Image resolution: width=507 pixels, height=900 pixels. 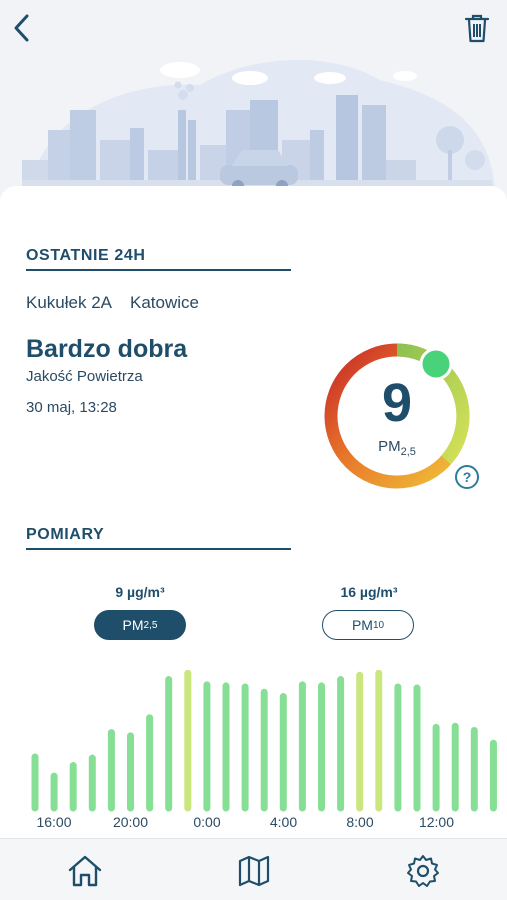 I want to click on settings-icon, so click(x=423, y=871).